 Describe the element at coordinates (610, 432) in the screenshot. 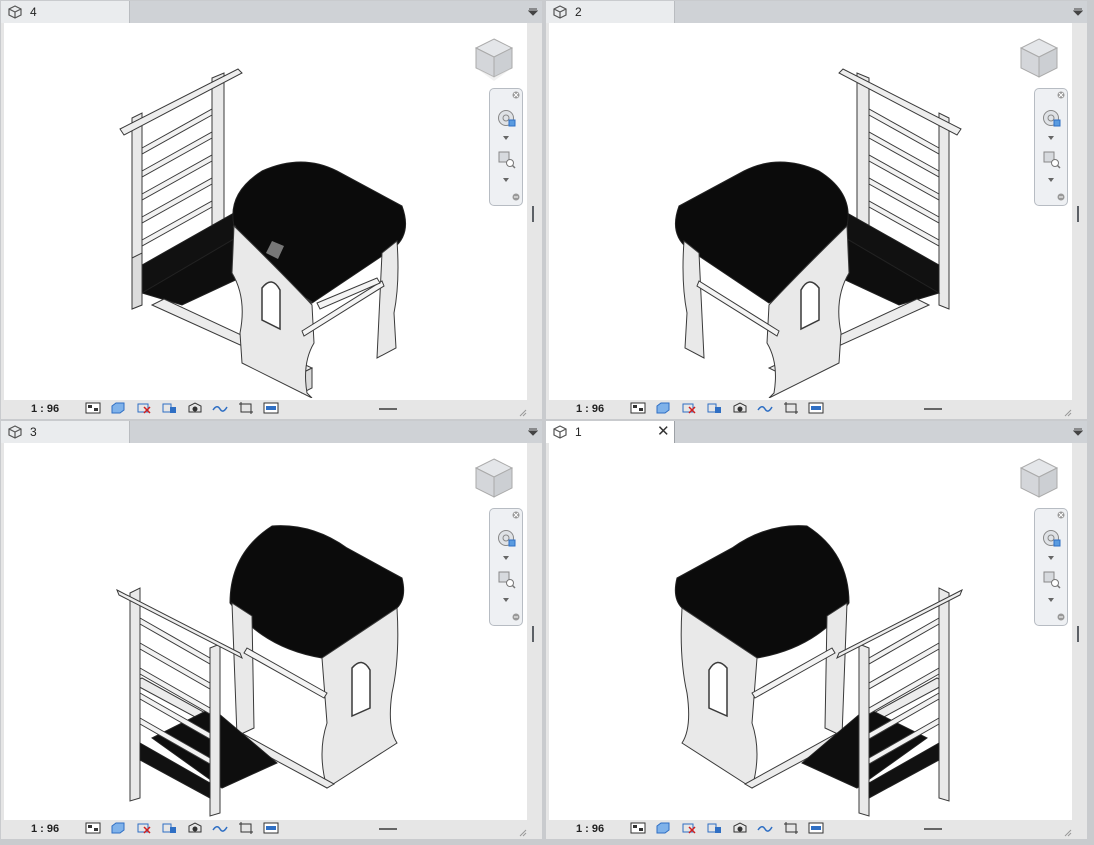

I see `tab-view-1: 1 ✕` at that location.